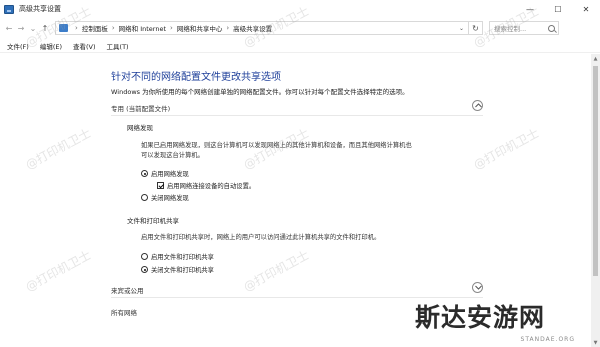  I want to click on profile-all-label: 所有网络, so click(124, 313).